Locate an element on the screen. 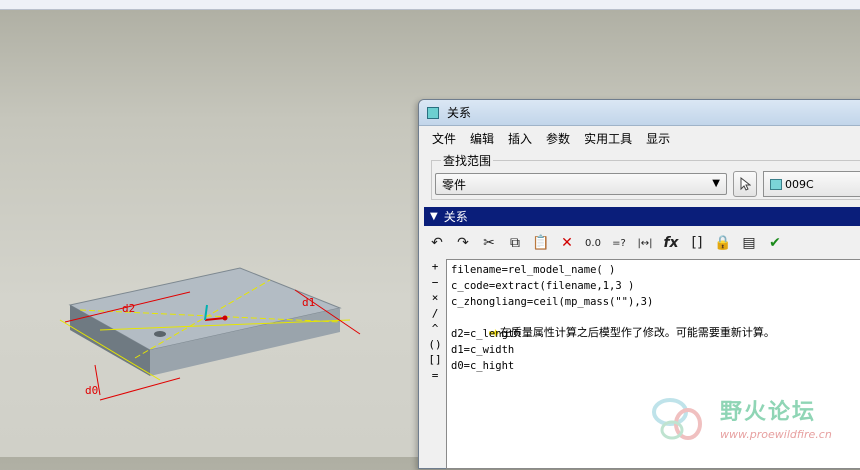 The image size is (860, 470). verify-button: ✔ is located at coordinates (775, 243).